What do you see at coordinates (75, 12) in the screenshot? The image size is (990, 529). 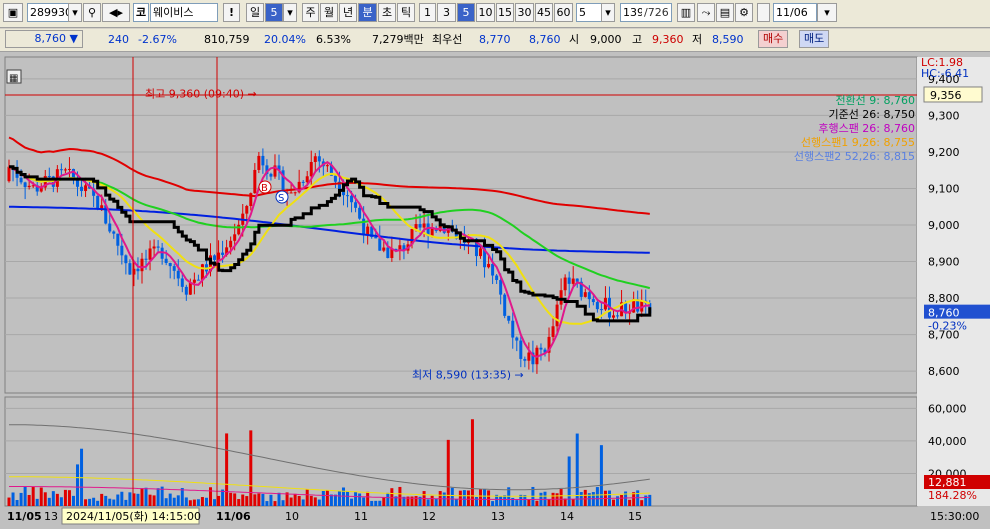 I see `code-dropdown-icon: ▾` at bounding box center [75, 12].